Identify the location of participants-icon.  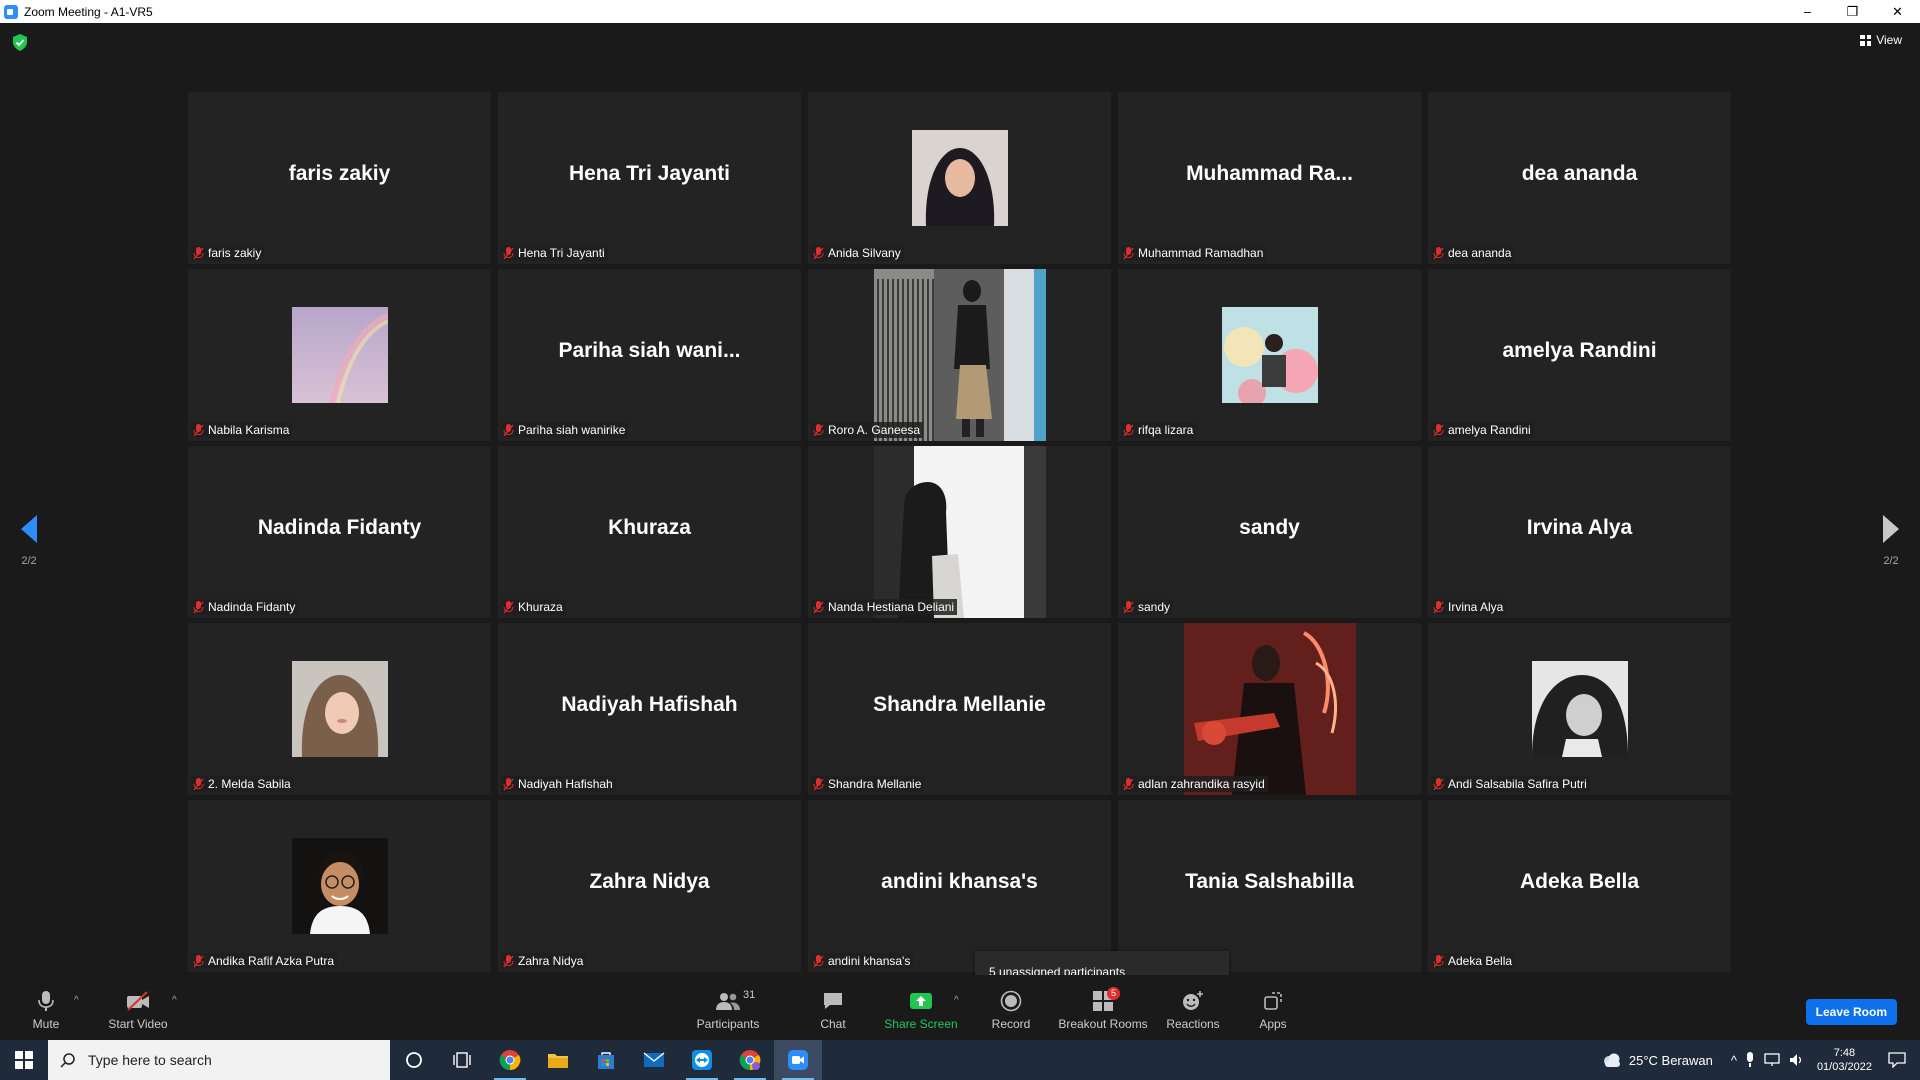
(728, 1001).